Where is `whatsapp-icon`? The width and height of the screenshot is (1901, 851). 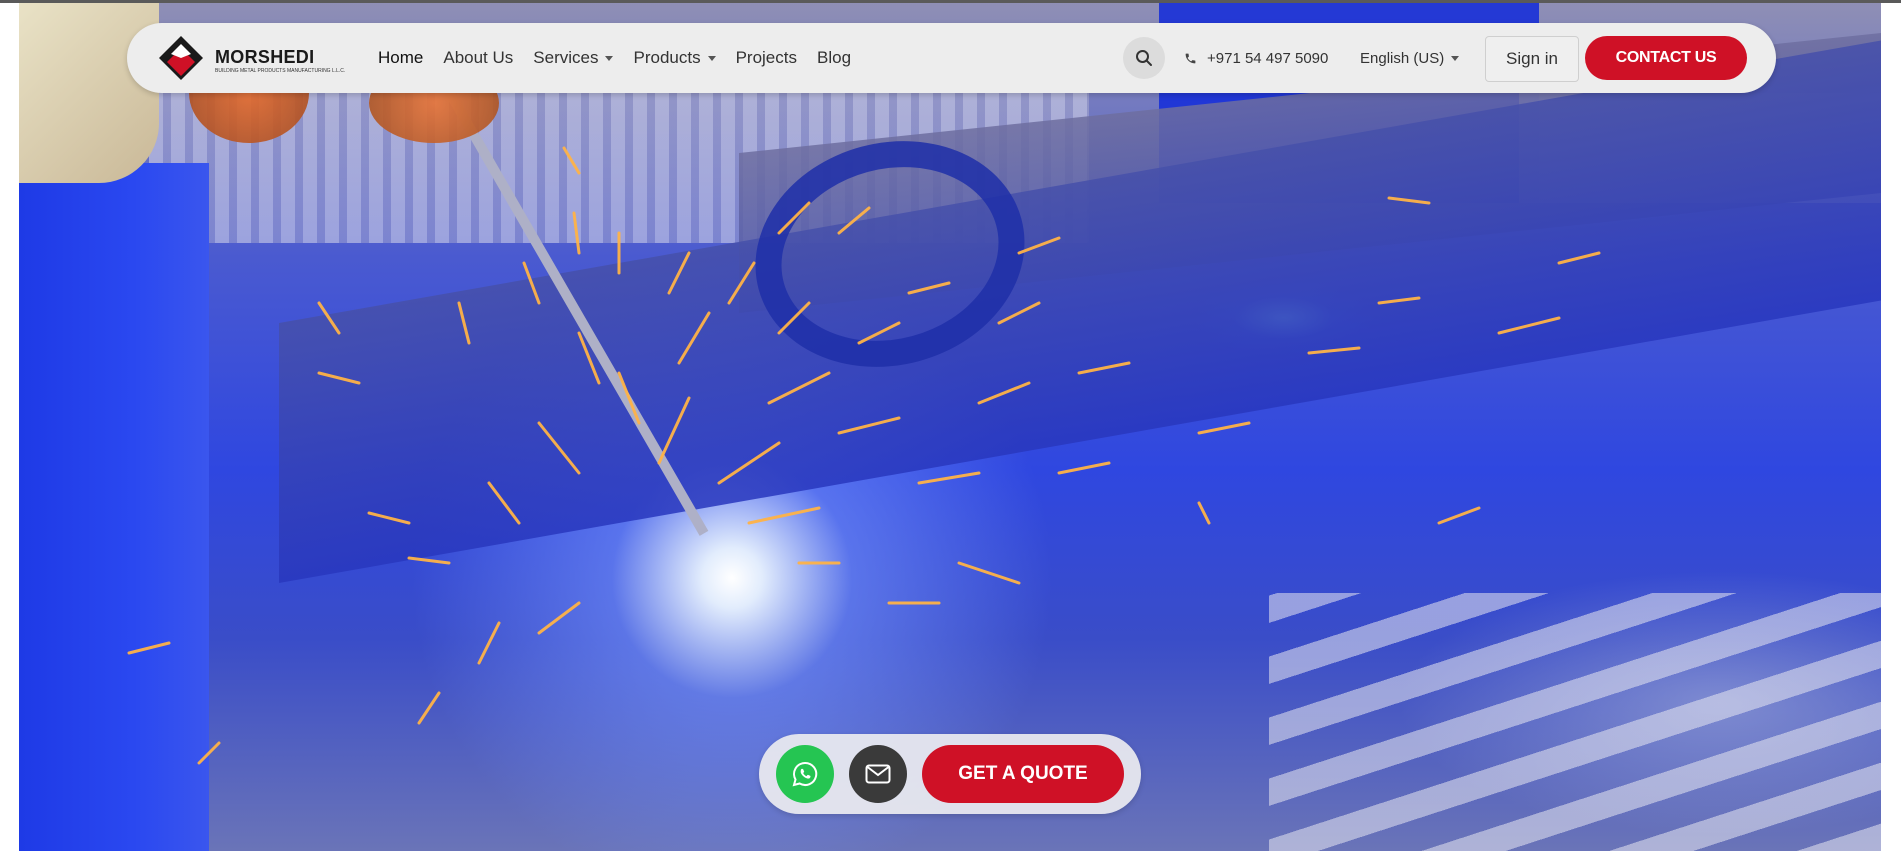 whatsapp-icon is located at coordinates (805, 774).